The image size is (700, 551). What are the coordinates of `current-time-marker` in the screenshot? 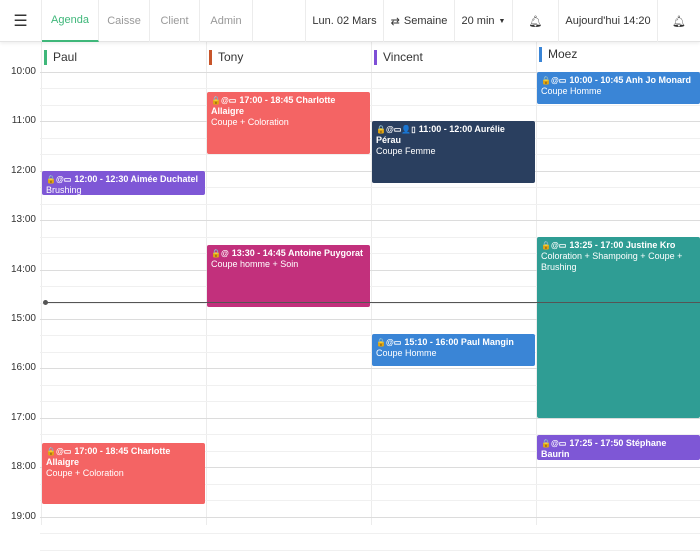 It's located at (45, 303).